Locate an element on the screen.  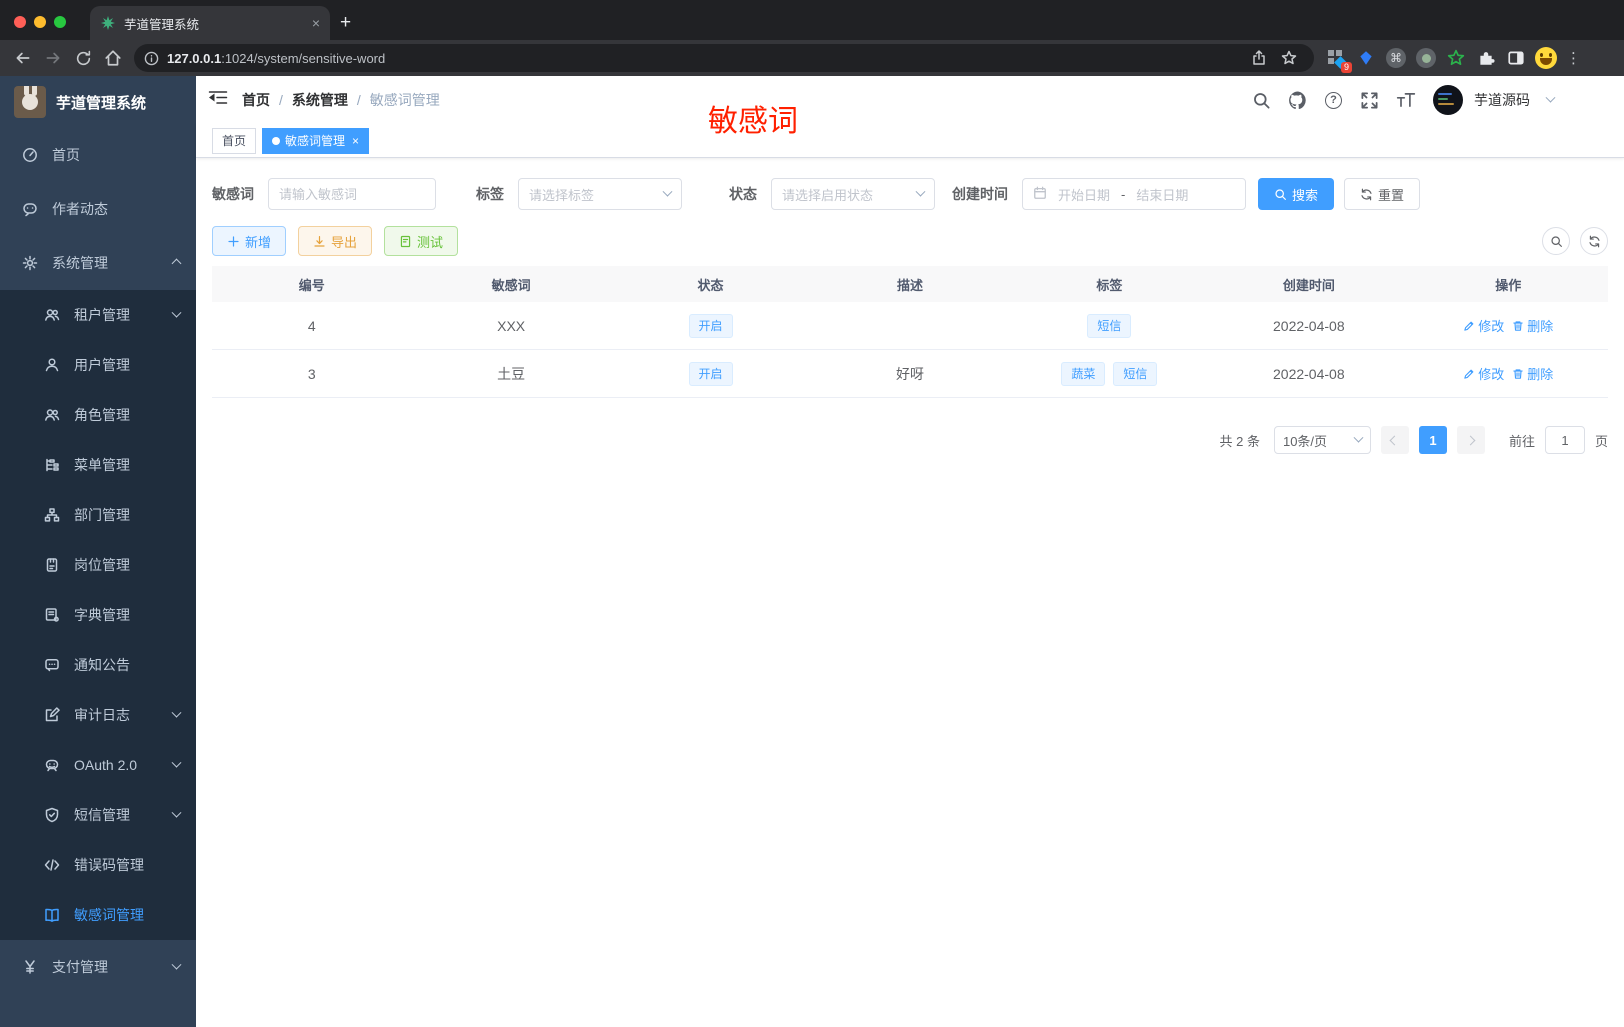
breadcrumb-system: 系统管理 is located at coordinates (320, 100).